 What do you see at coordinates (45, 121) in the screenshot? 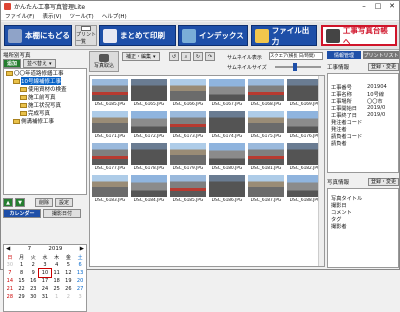
I see `tree-item: 側溝補修工事` at bounding box center [45, 121].